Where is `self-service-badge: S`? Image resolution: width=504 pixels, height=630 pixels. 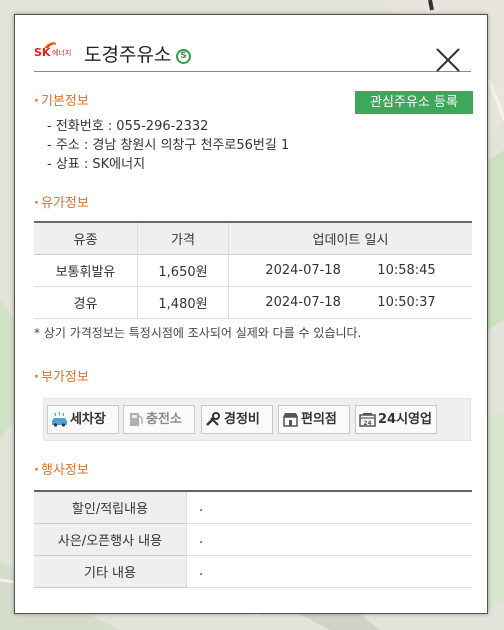 self-service-badge: S is located at coordinates (183, 56).